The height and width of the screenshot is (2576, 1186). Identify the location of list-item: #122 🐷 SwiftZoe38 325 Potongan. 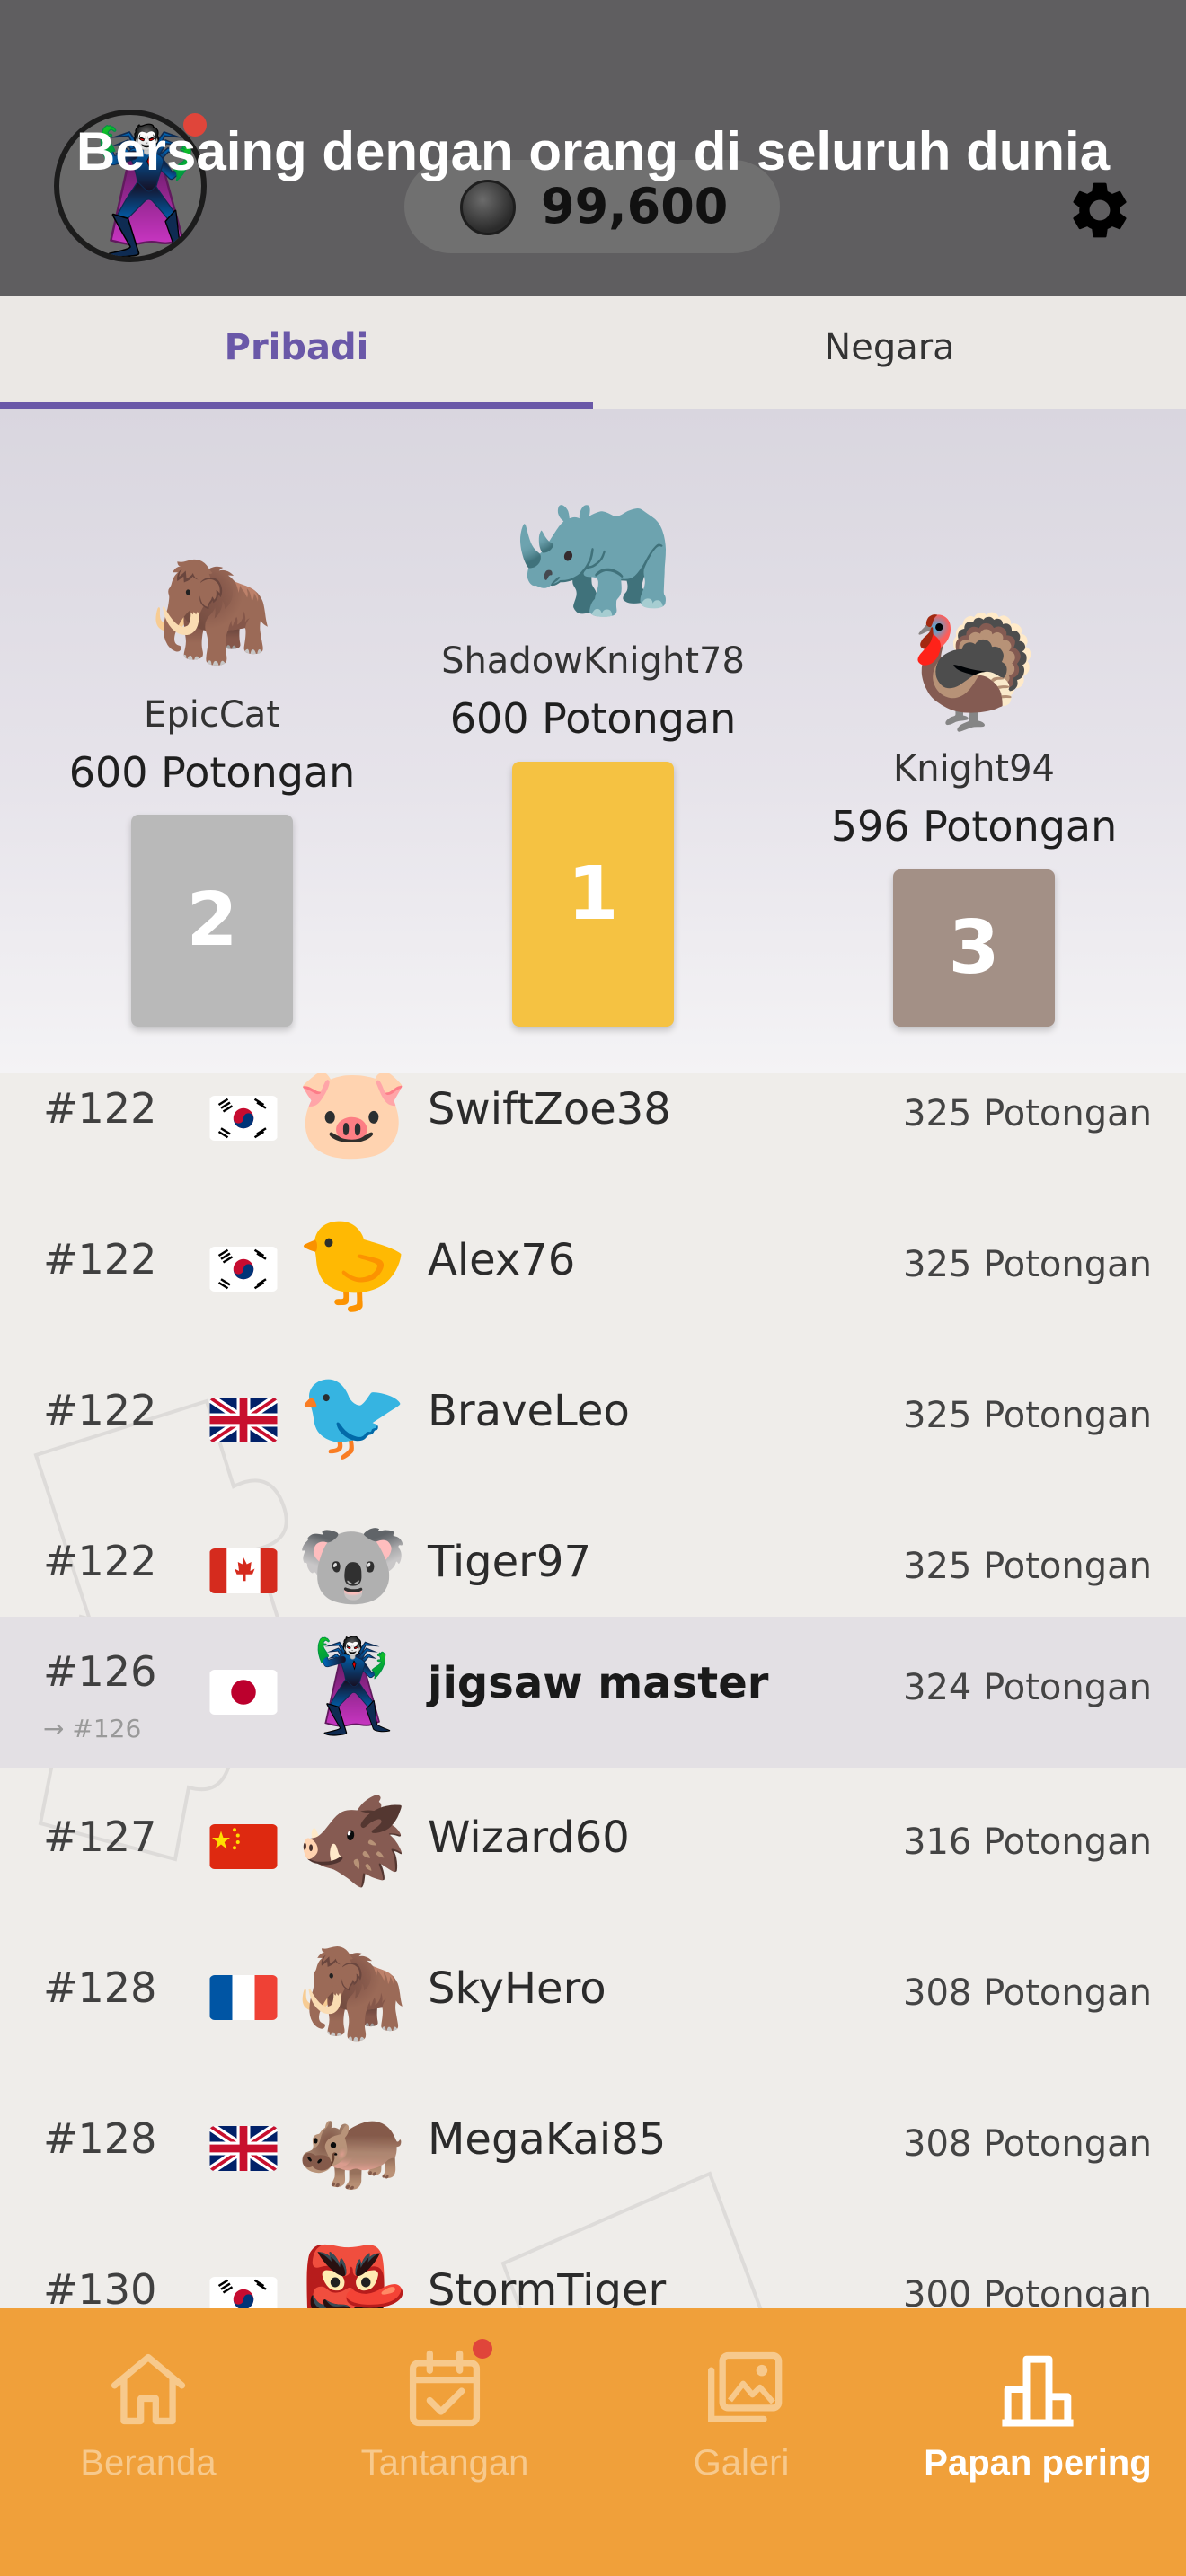
(593, 1131).